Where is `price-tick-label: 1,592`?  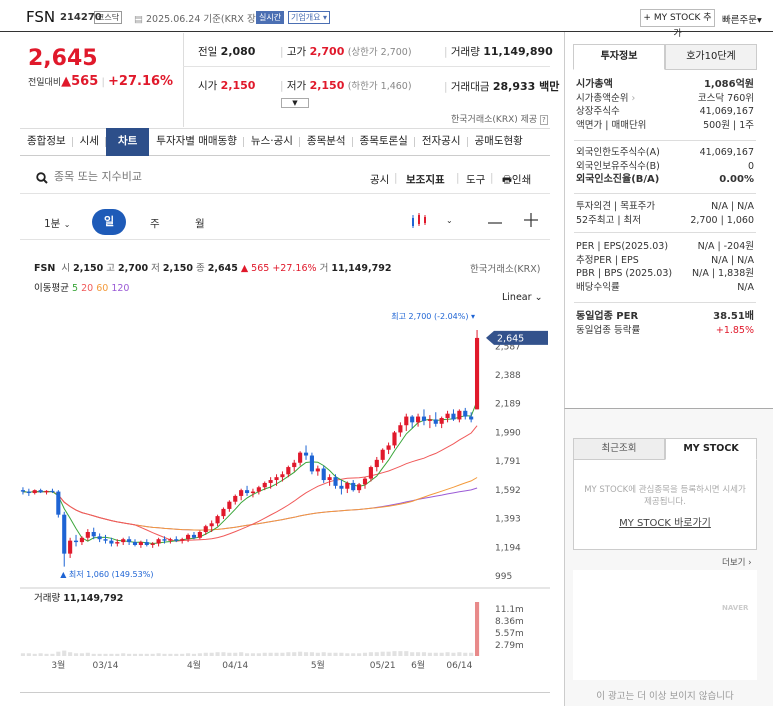 price-tick-label: 1,592 is located at coordinates (508, 491).